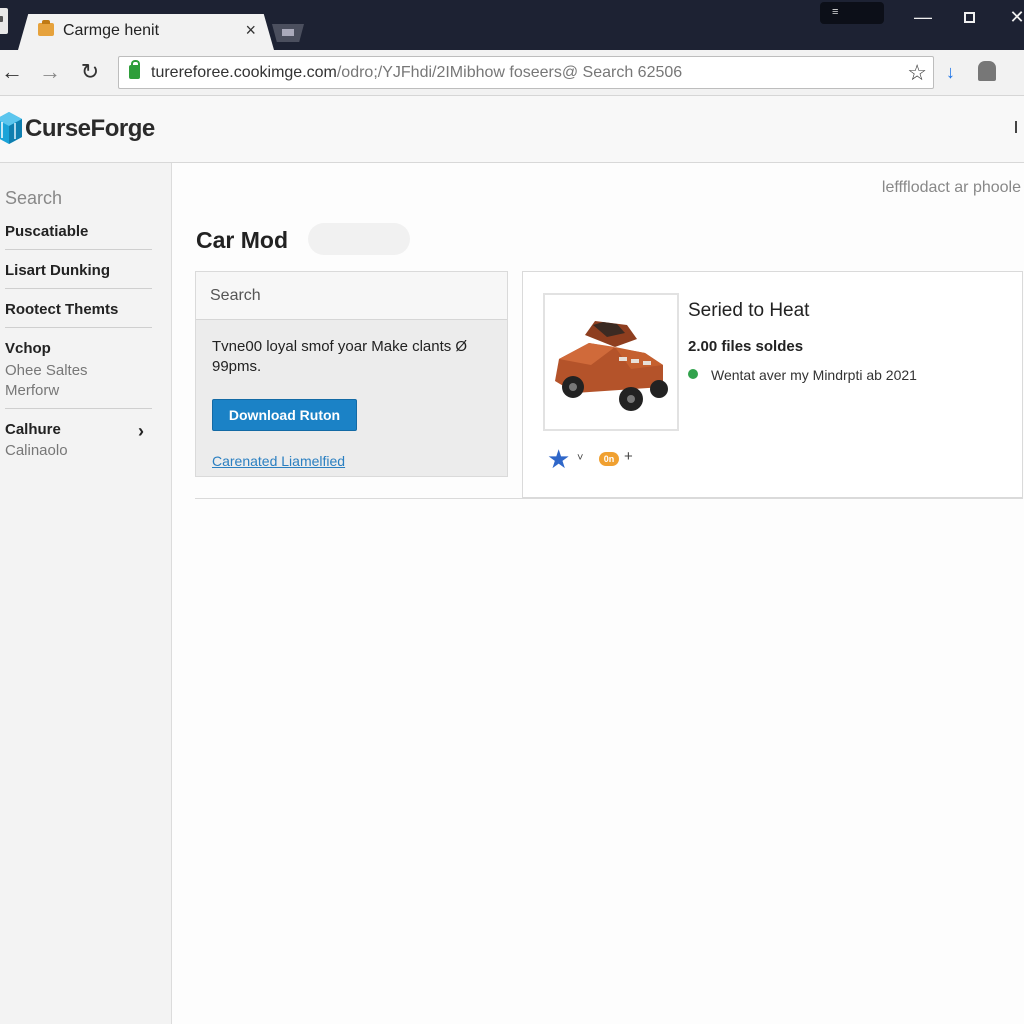 The height and width of the screenshot is (1024, 1024). Describe the element at coordinates (278, 461) in the screenshot. I see `card-link: Carenated Liamelfied` at that location.